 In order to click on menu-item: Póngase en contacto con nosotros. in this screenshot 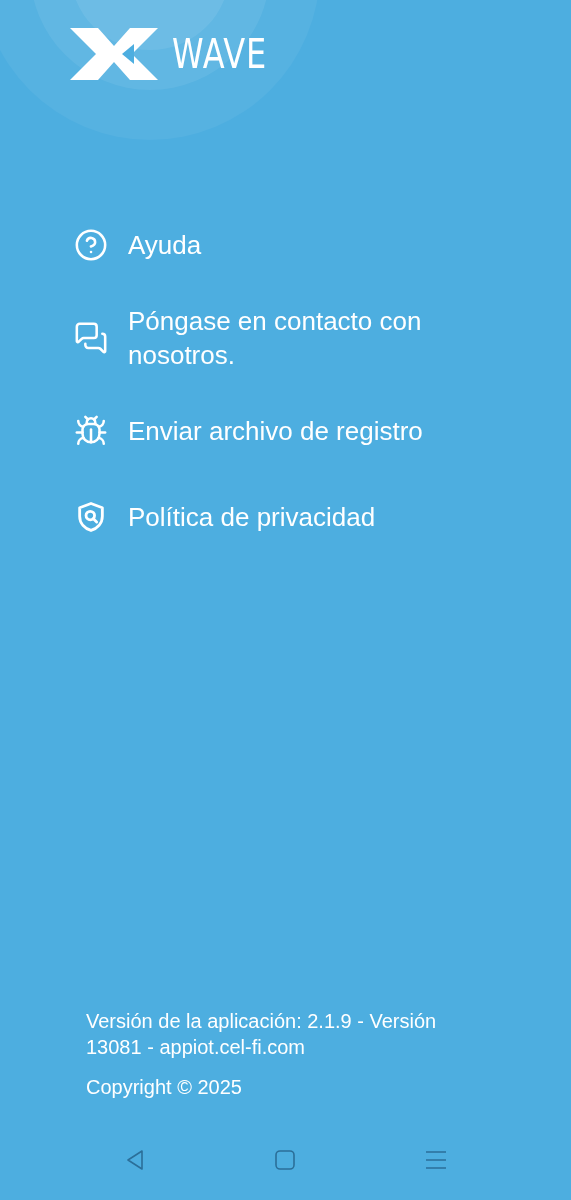, I will do `click(292, 338)`.